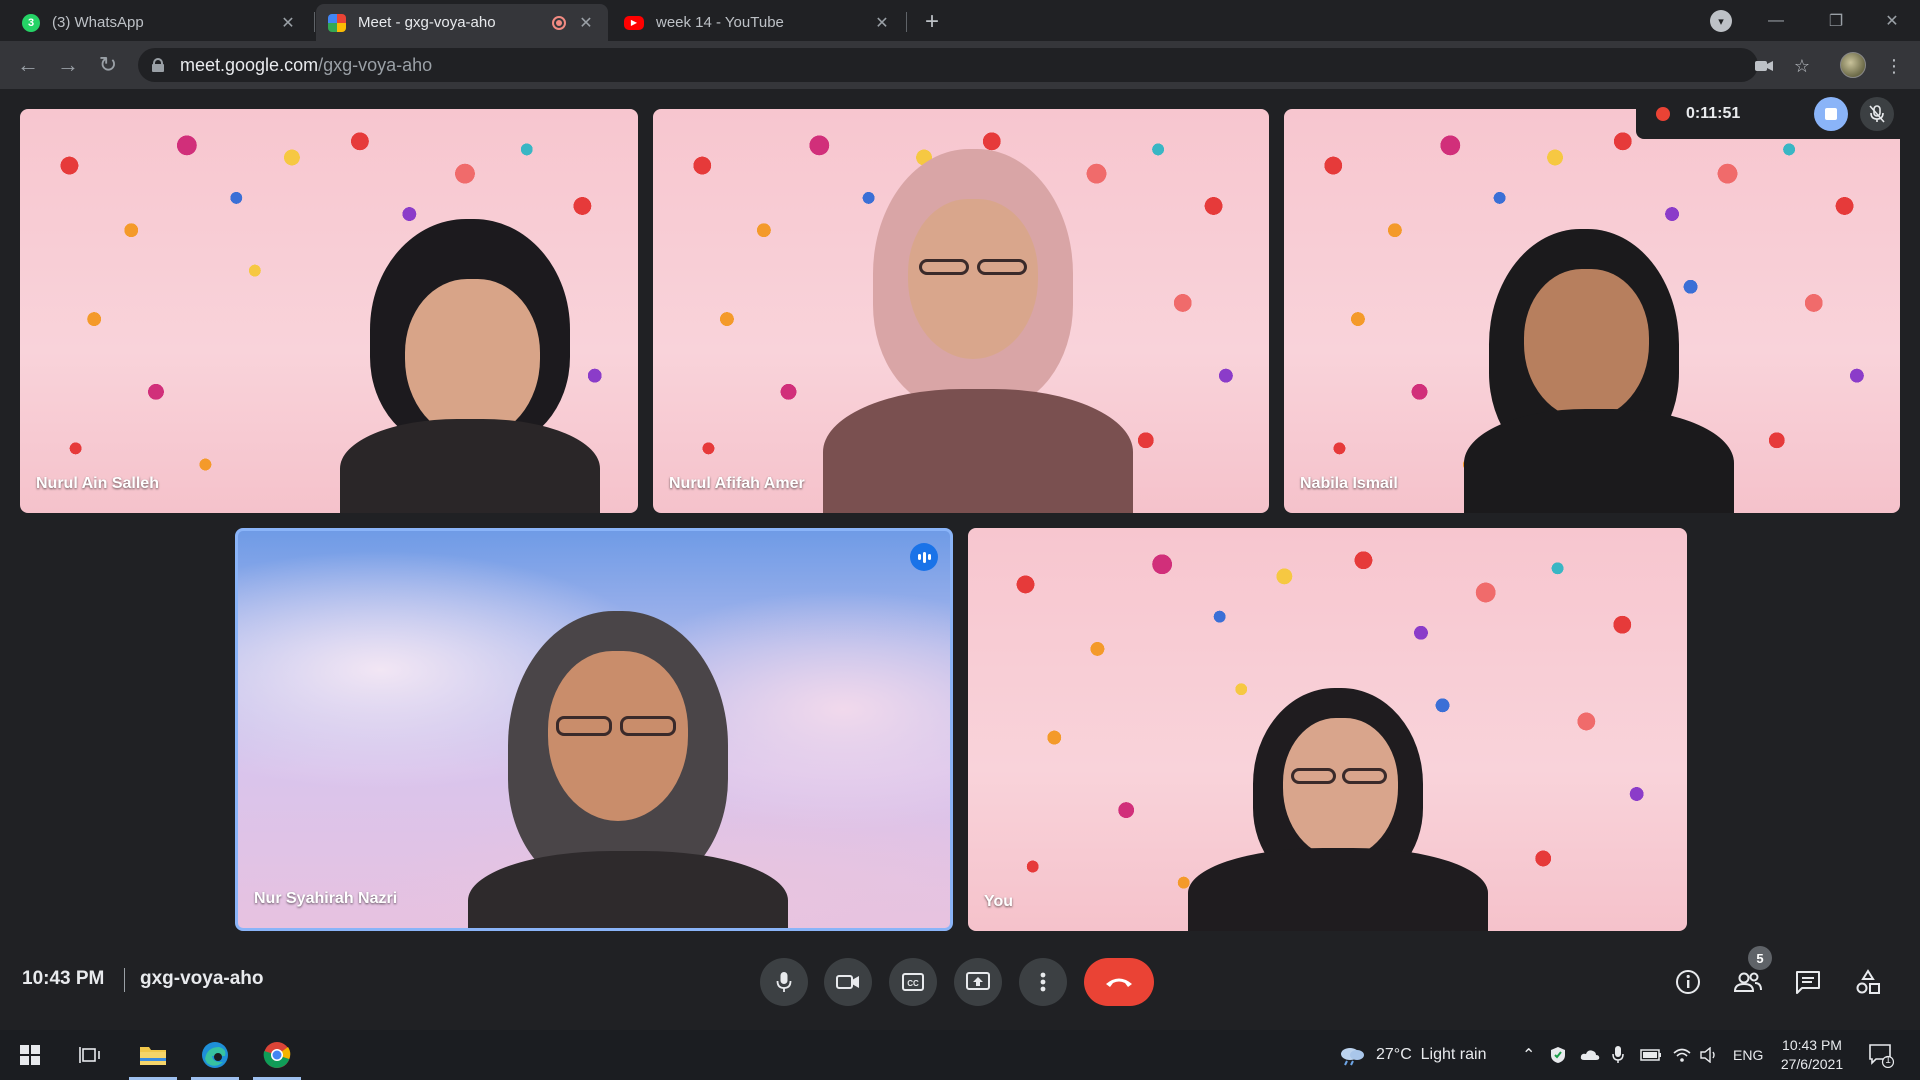  Describe the element at coordinates (97, 483) in the screenshot. I see `participant-name: Nurul Ain Salleh` at that location.